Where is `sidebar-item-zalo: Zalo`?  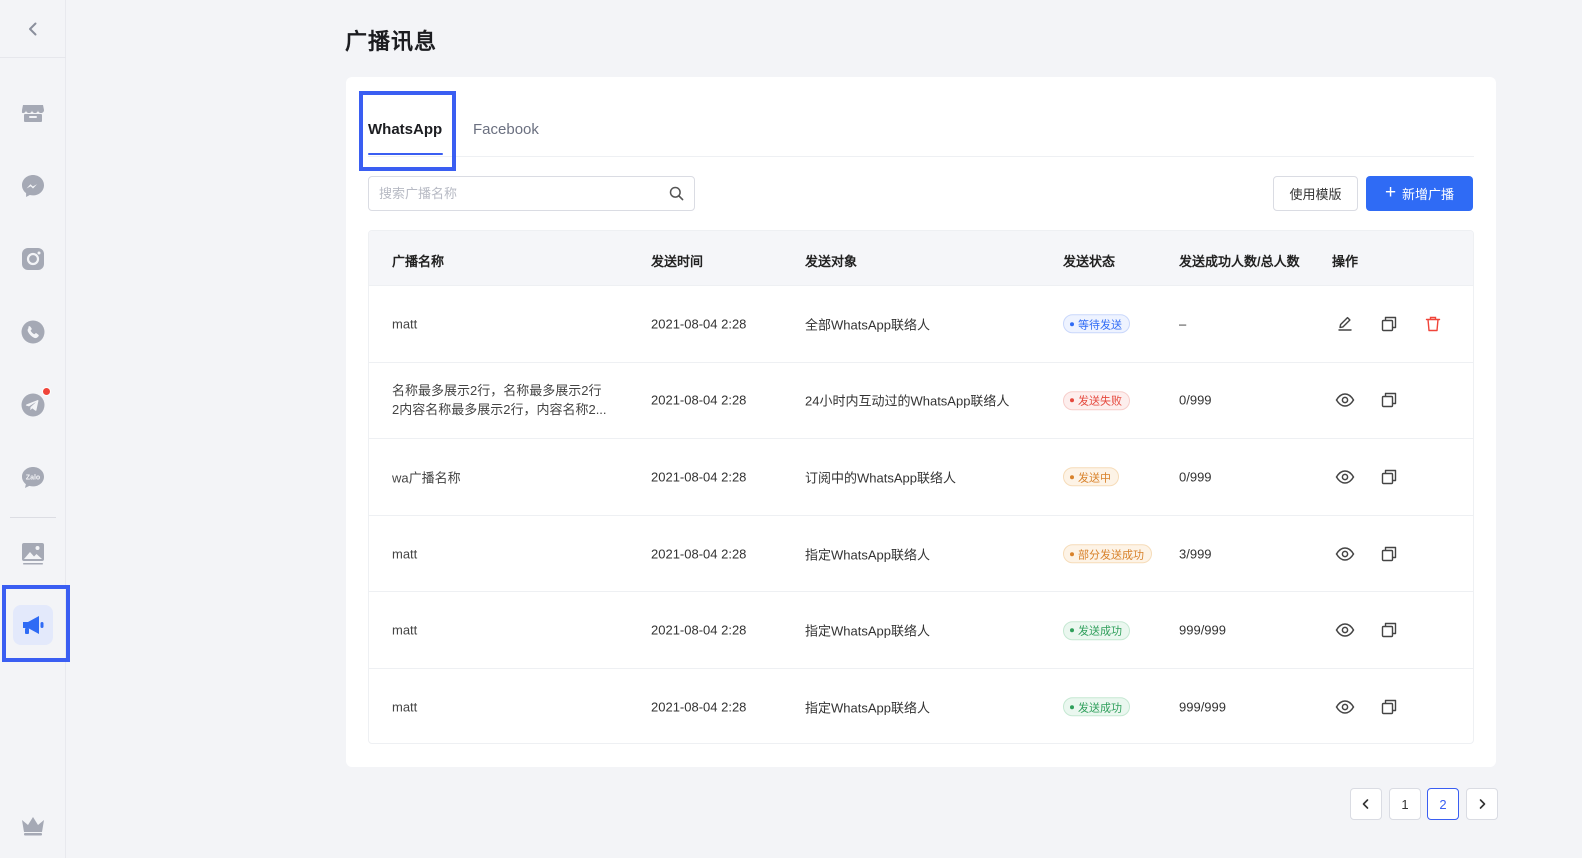 sidebar-item-zalo: Zalo is located at coordinates (33, 478).